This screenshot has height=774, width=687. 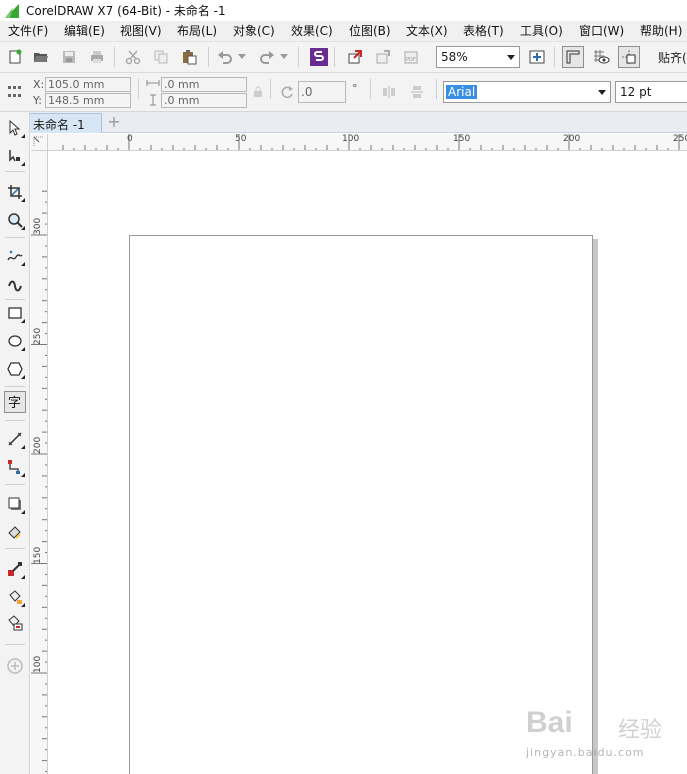 What do you see at coordinates (370, 31) in the screenshot?
I see `menu-bitmap: 位图(B)` at bounding box center [370, 31].